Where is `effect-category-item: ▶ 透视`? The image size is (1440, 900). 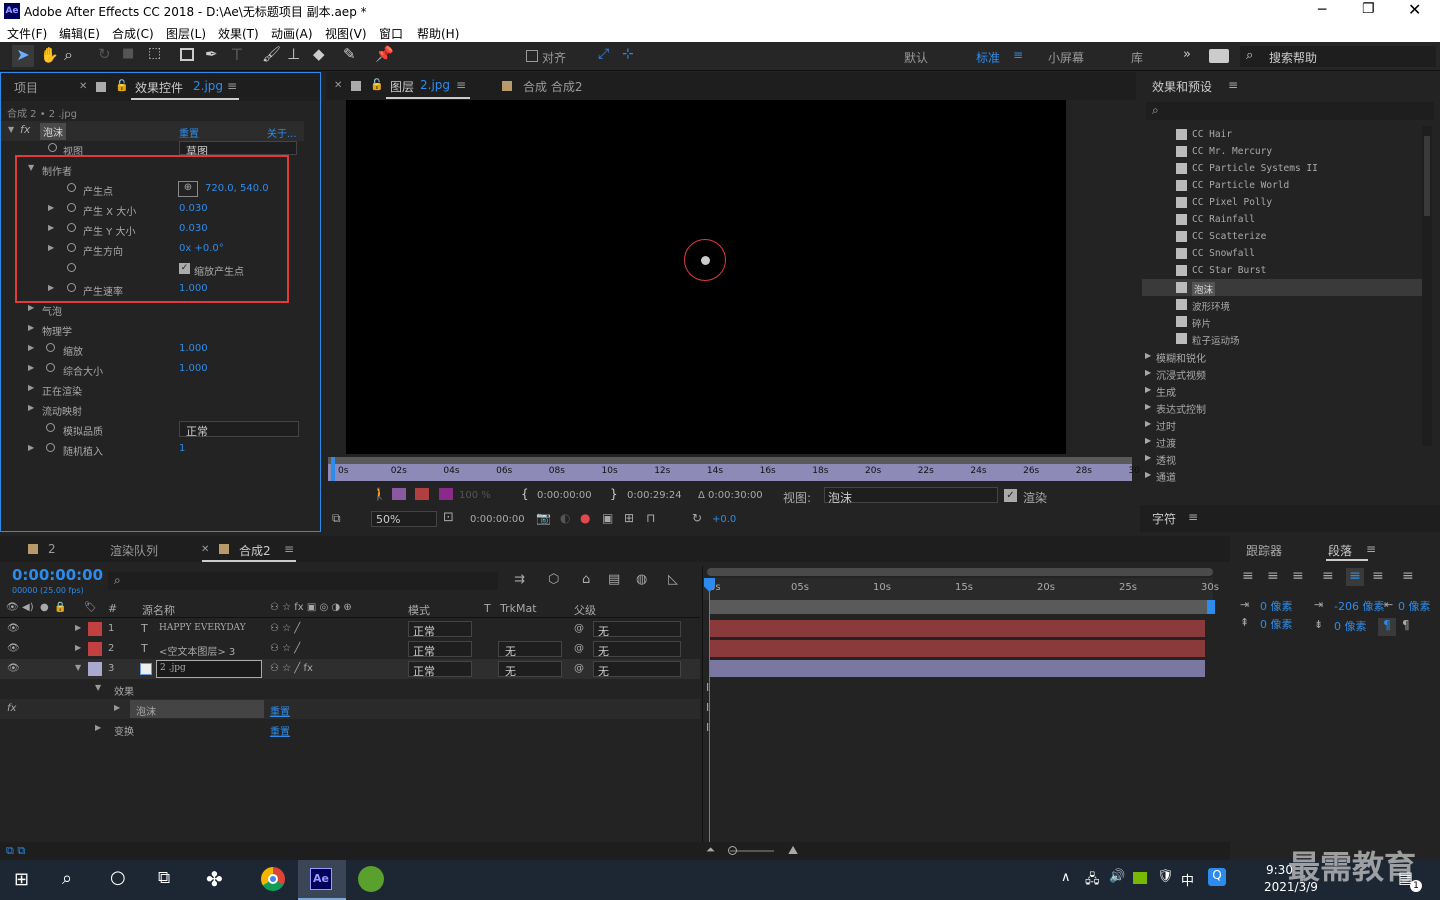 effect-category-item: ▶ 透视 is located at coordinates (1282, 458).